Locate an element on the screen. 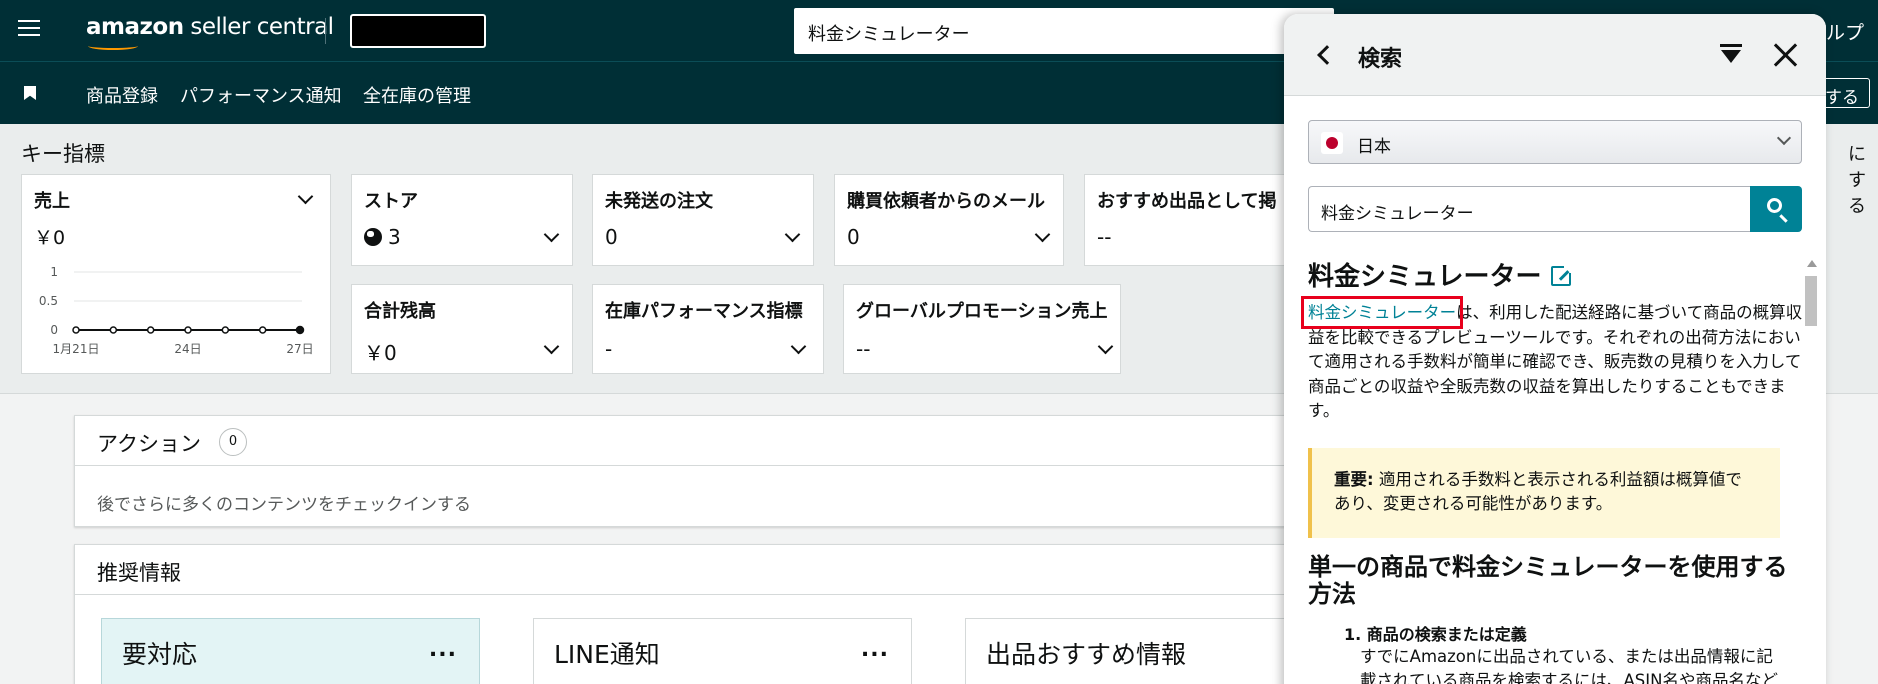  logo-sub-text: seller central is located at coordinates (258, 27).